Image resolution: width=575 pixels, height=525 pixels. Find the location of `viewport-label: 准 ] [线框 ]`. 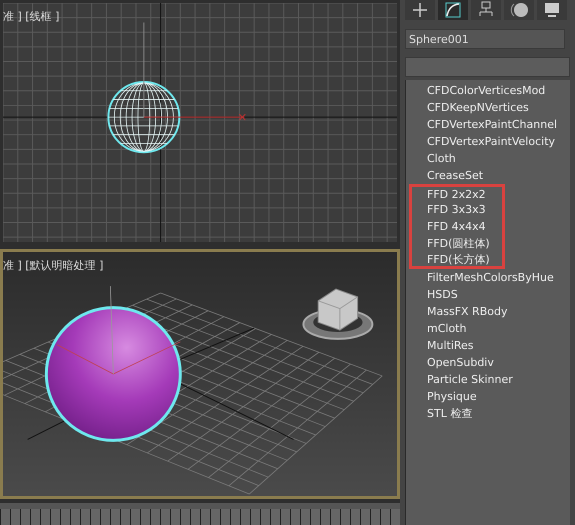

viewport-label: 准 ] [线框 ] is located at coordinates (31, 16).